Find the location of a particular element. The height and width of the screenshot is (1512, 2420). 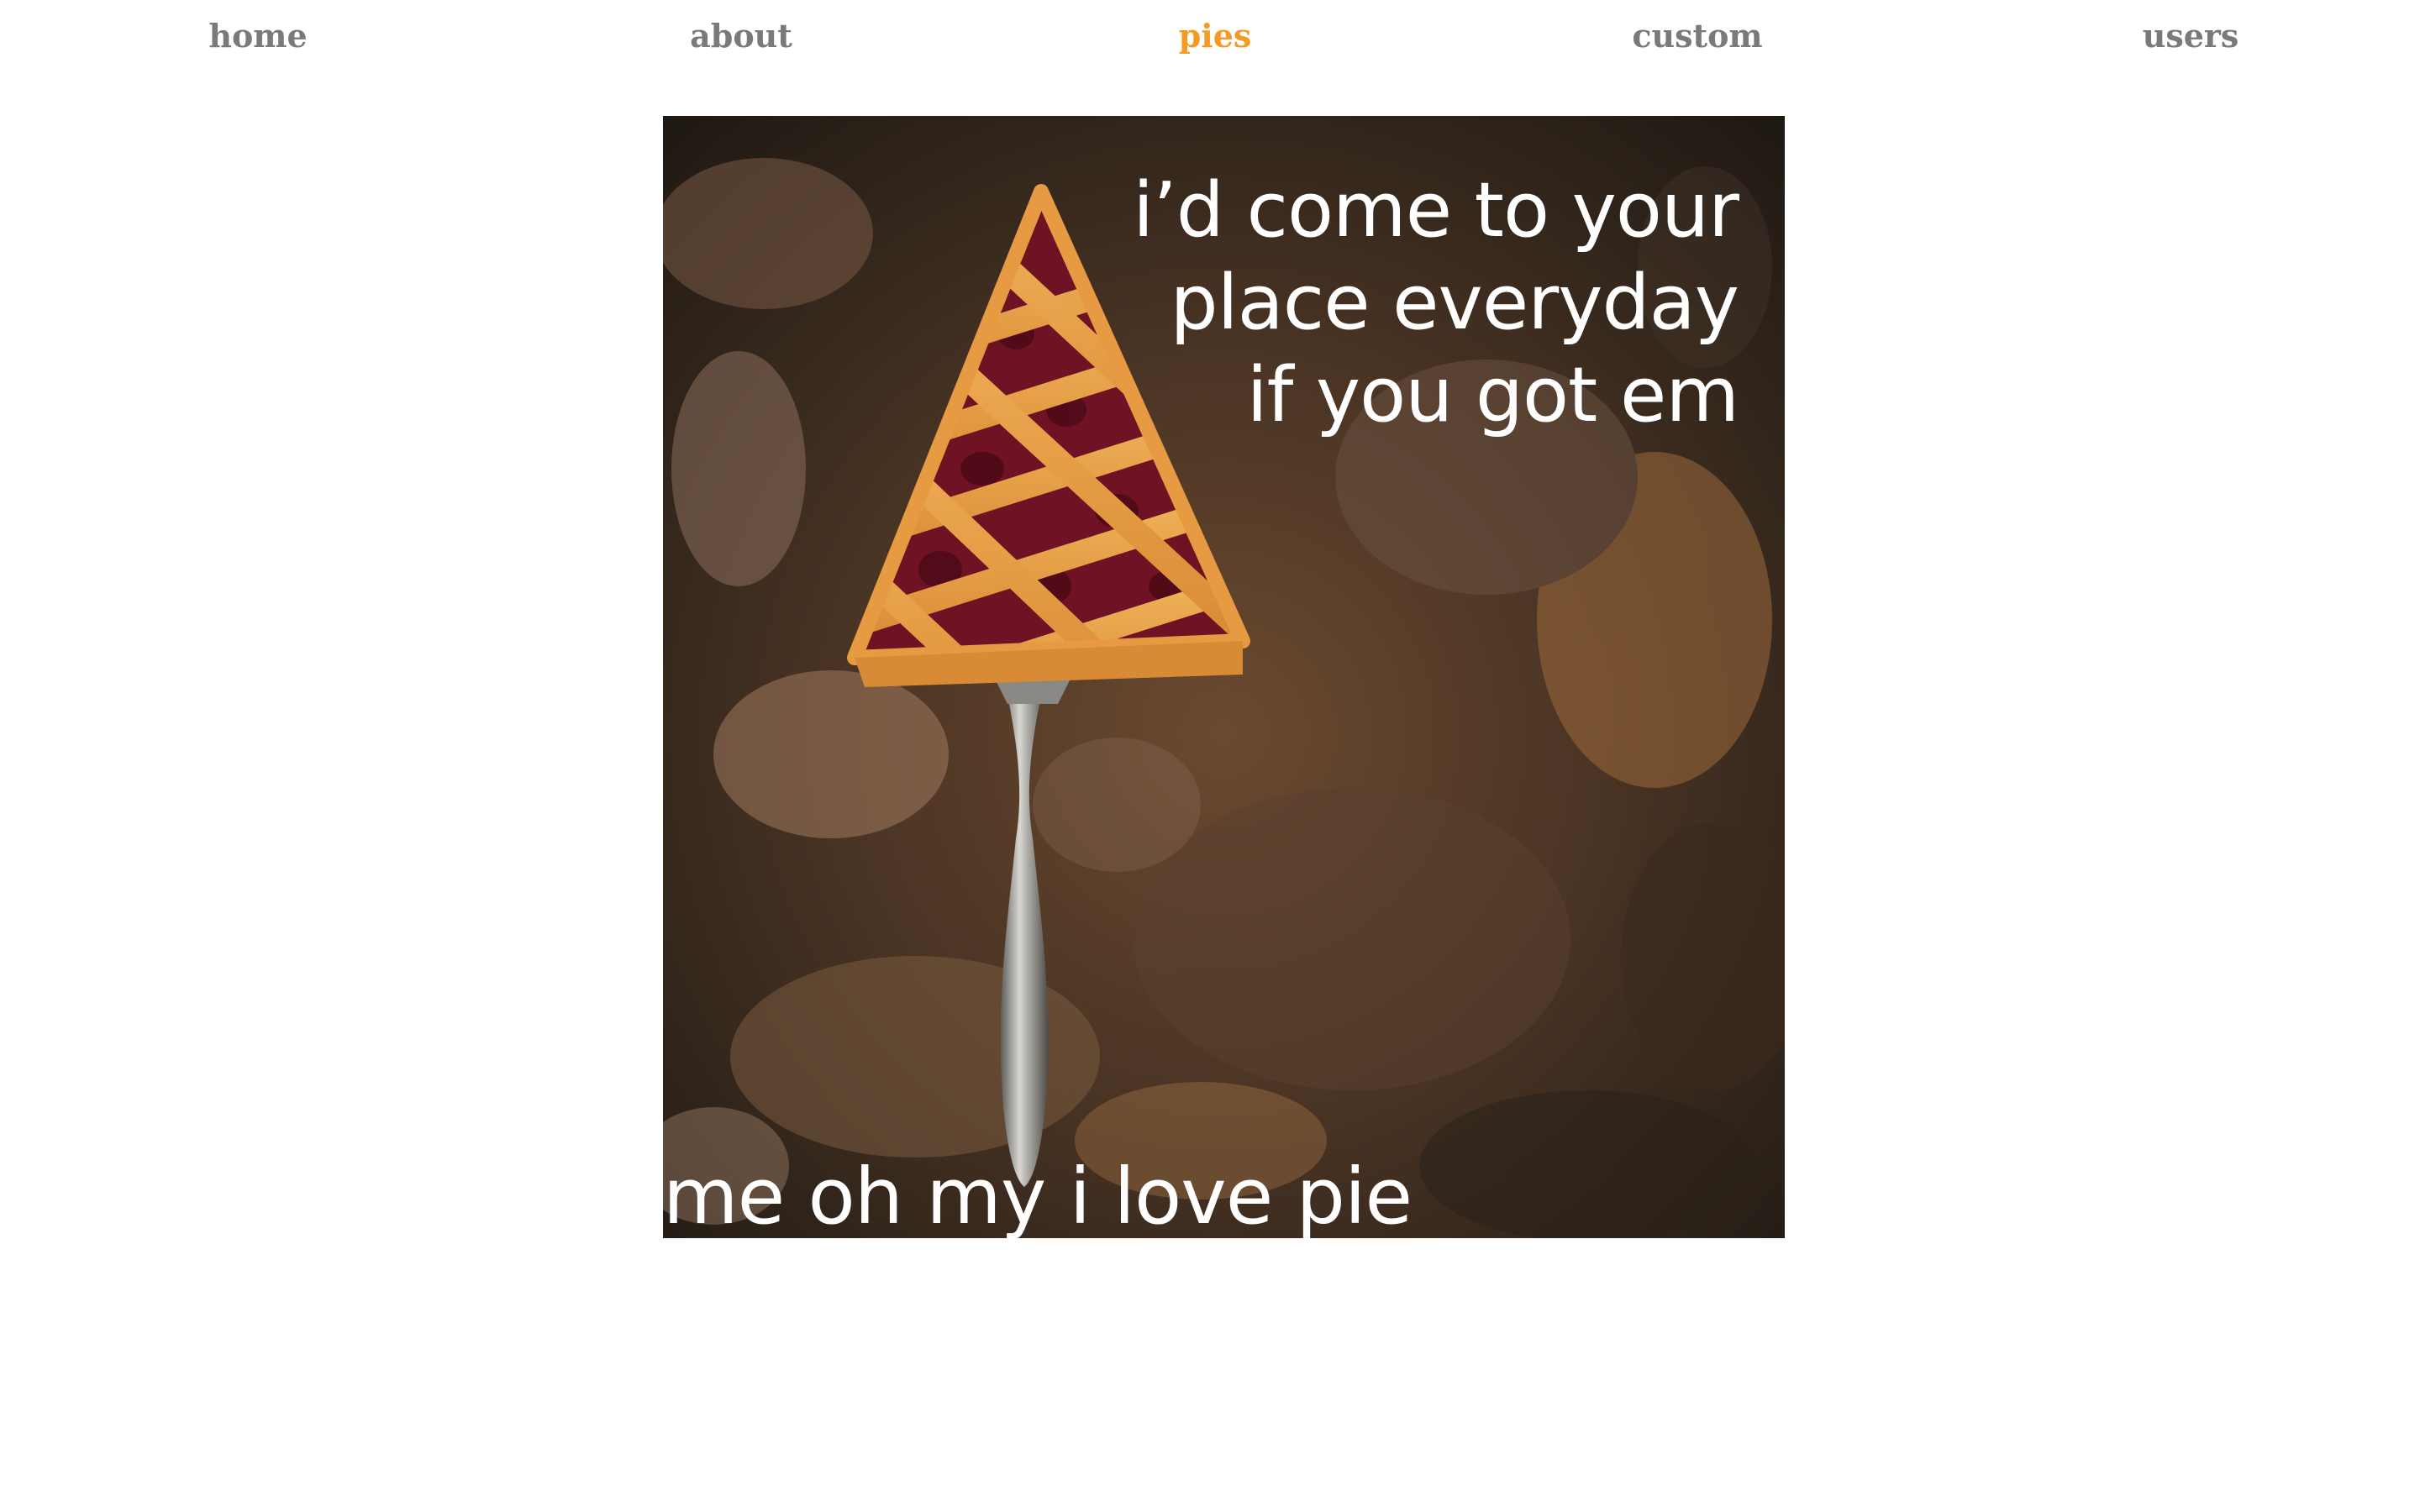

nav-link-custom: custom is located at coordinates (1697, 36).